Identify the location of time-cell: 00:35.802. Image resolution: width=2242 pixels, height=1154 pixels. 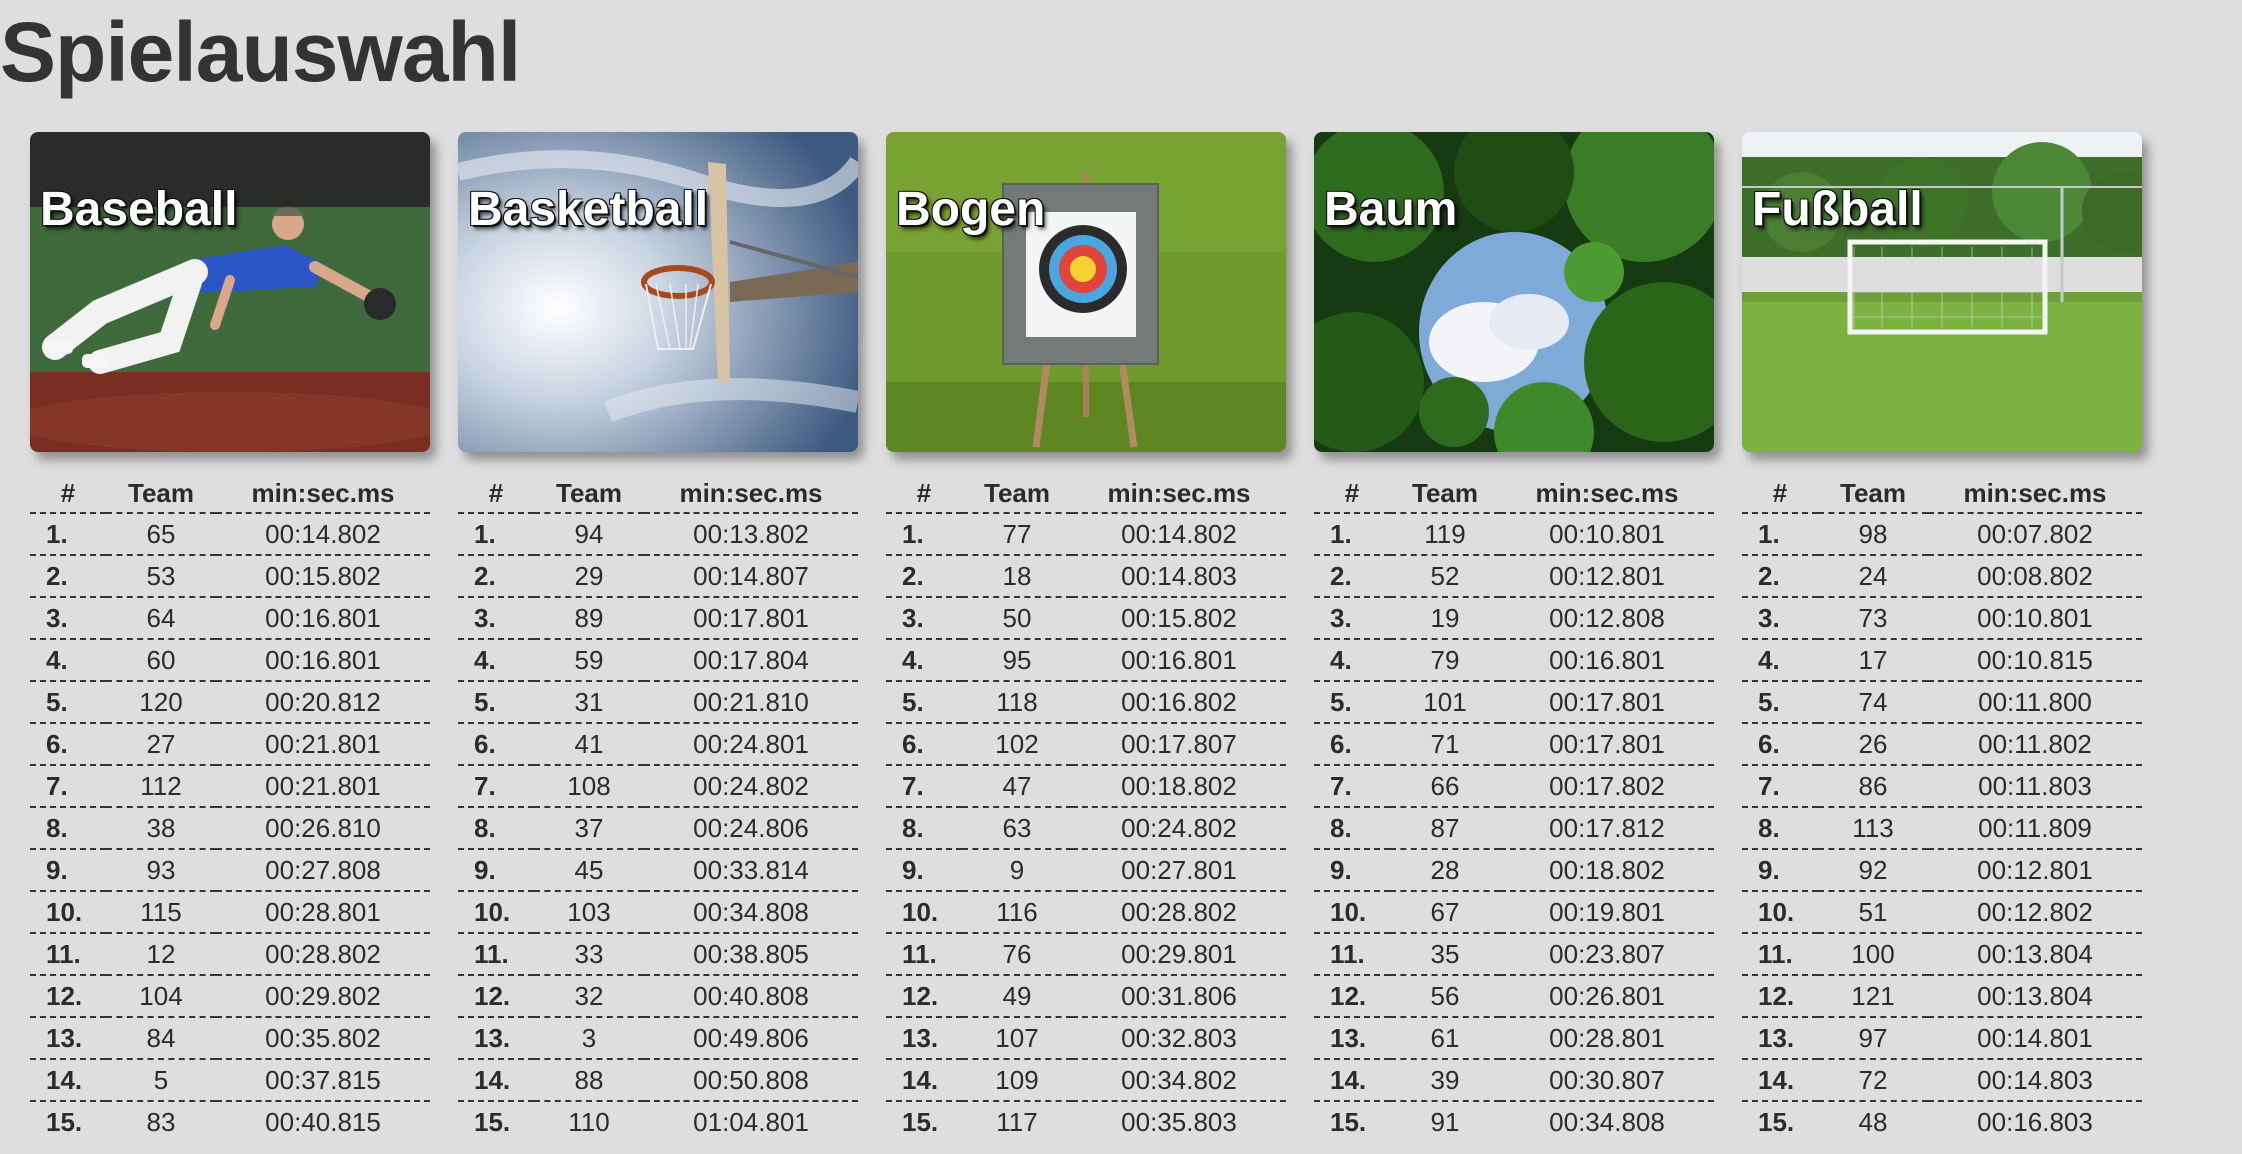
(323, 1038).